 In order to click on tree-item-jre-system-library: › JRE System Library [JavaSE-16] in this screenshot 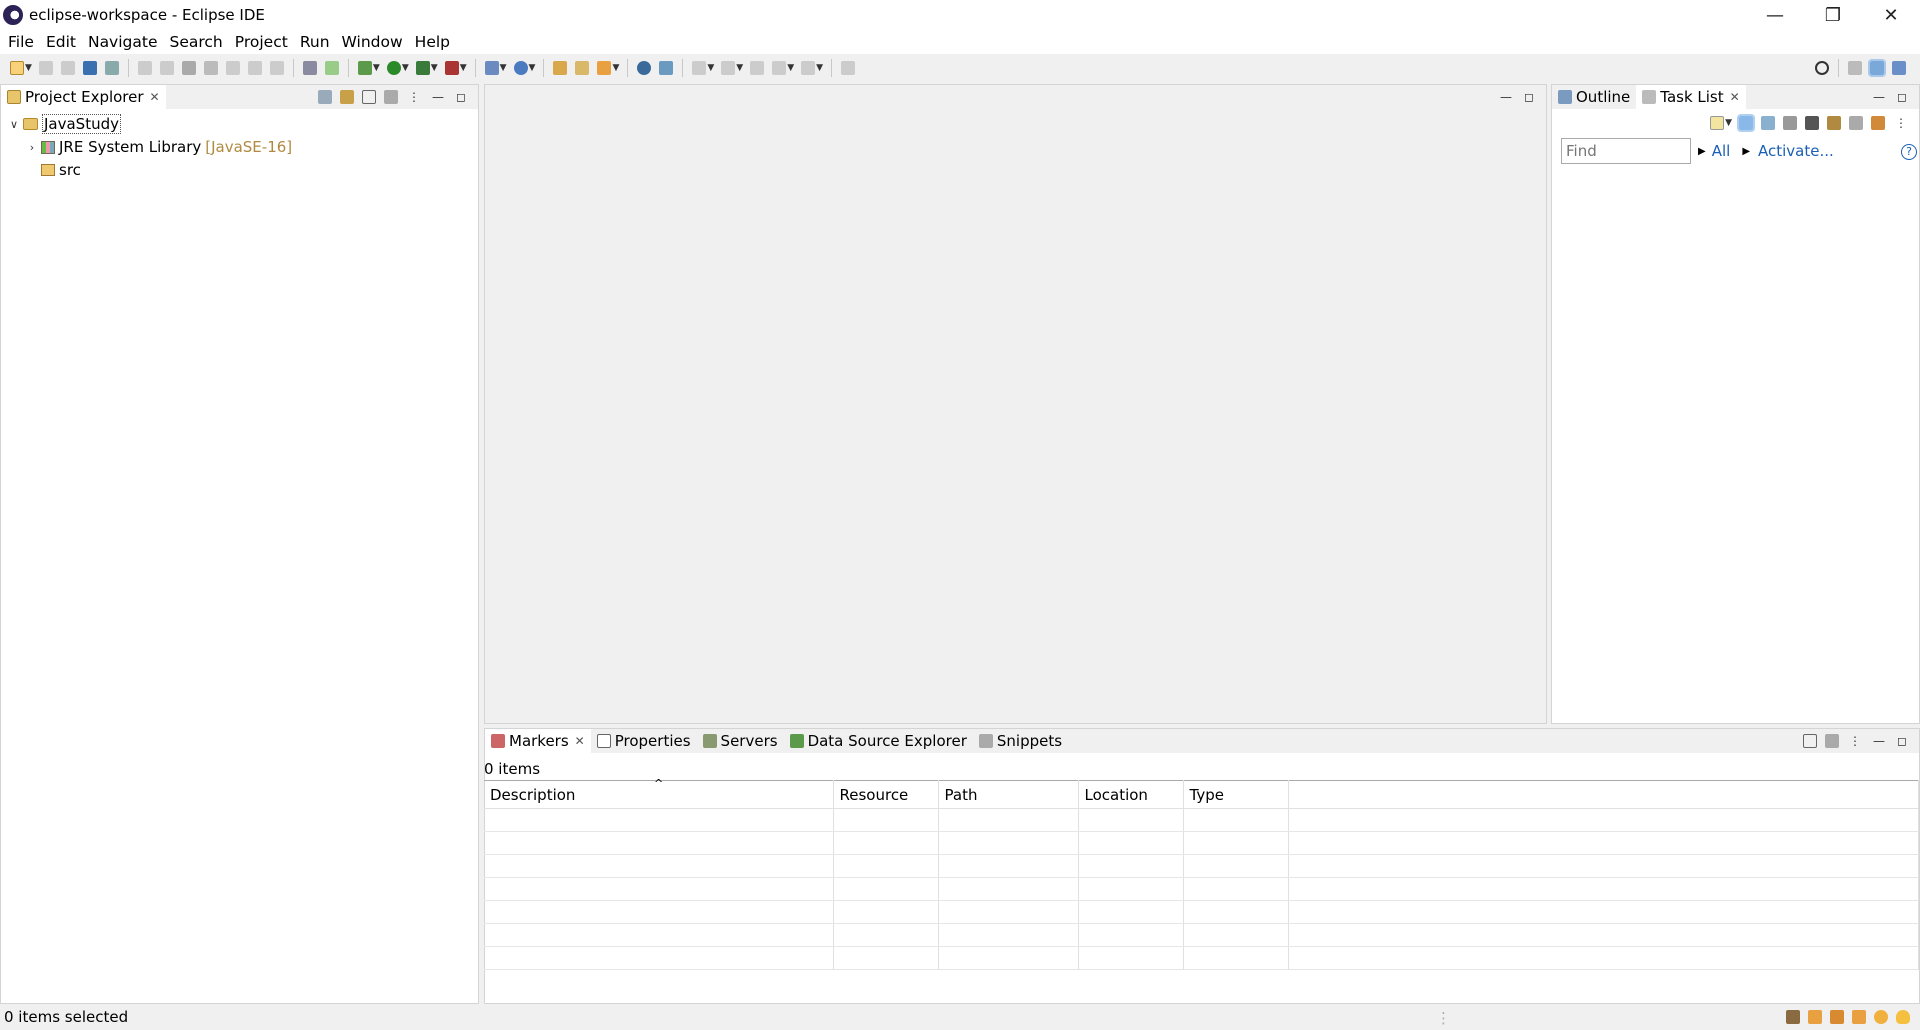, I will do `click(158, 147)`.